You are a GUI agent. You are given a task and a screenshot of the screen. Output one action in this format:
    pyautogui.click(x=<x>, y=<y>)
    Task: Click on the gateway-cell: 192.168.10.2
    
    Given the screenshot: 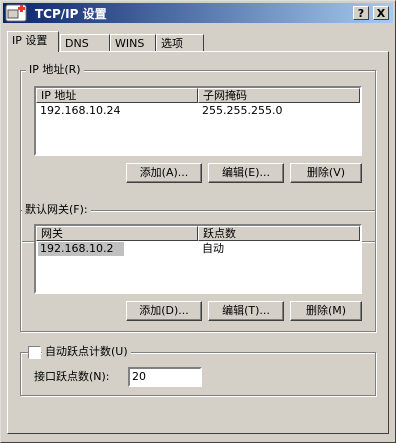 What is the action you would take?
    pyautogui.click(x=81, y=249)
    